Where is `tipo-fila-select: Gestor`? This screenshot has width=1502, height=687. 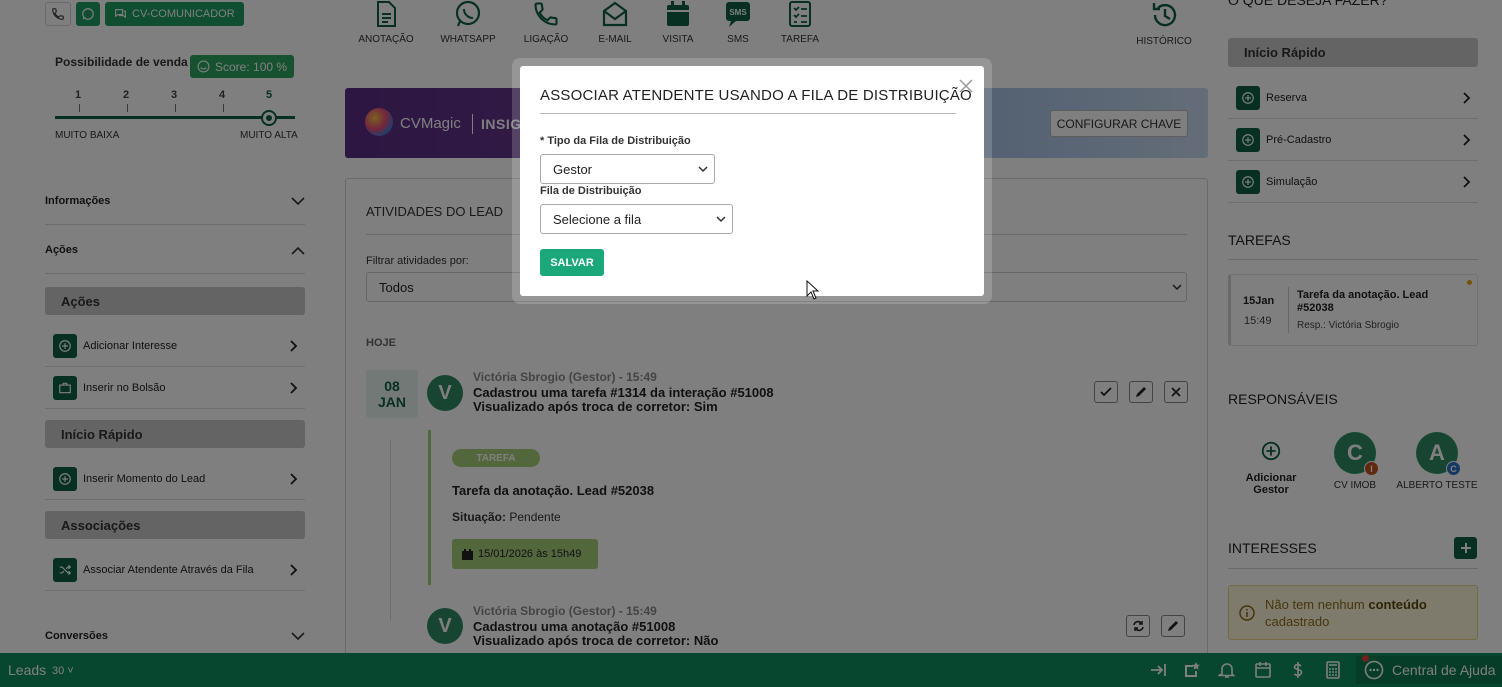
tipo-fila-select: Gestor is located at coordinates (627, 169).